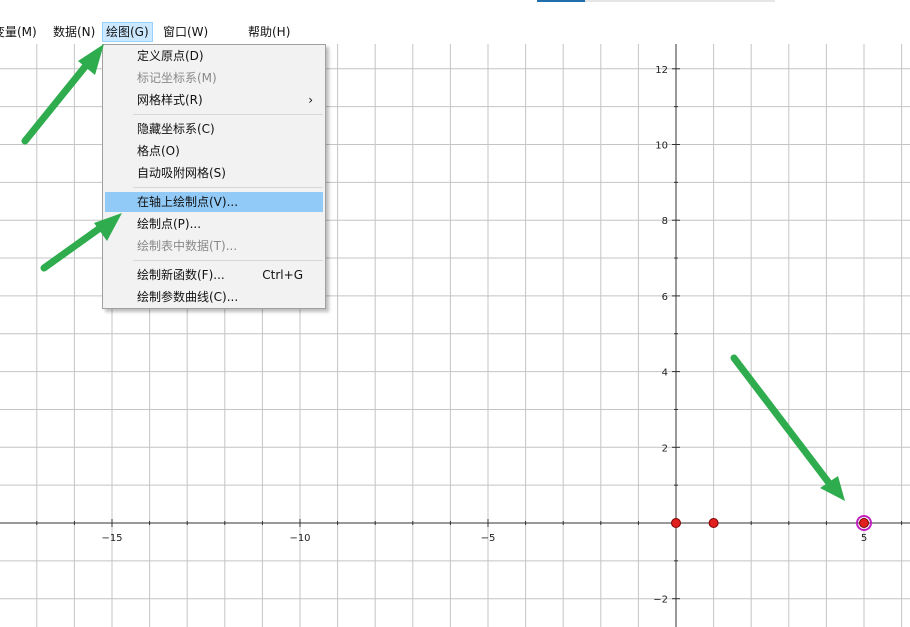 The width and height of the screenshot is (910, 627). What do you see at coordinates (661, 146) in the screenshot?
I see `y-tick-label: 10` at bounding box center [661, 146].